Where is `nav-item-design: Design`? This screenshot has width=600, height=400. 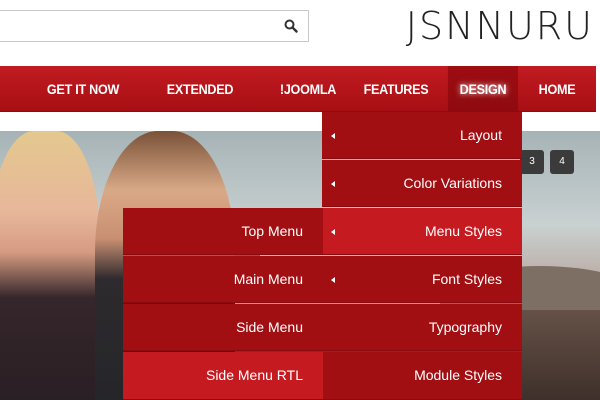 nav-item-design: Design is located at coordinates (483, 89).